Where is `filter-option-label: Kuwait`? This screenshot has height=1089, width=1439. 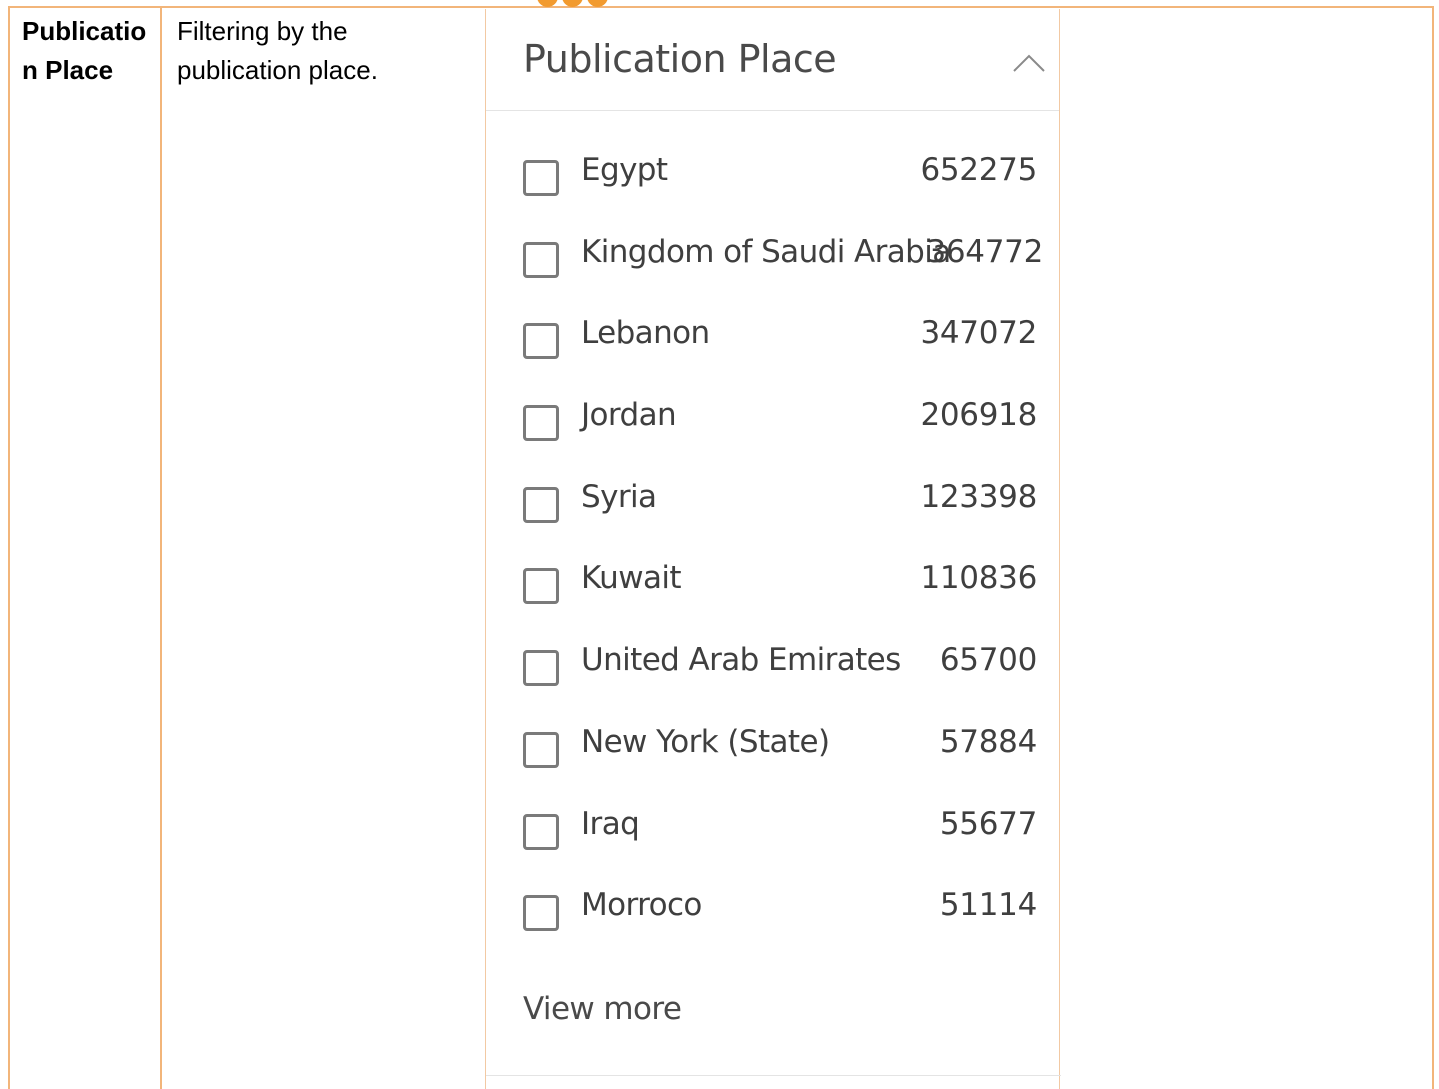 filter-option-label: Kuwait is located at coordinates (631, 578).